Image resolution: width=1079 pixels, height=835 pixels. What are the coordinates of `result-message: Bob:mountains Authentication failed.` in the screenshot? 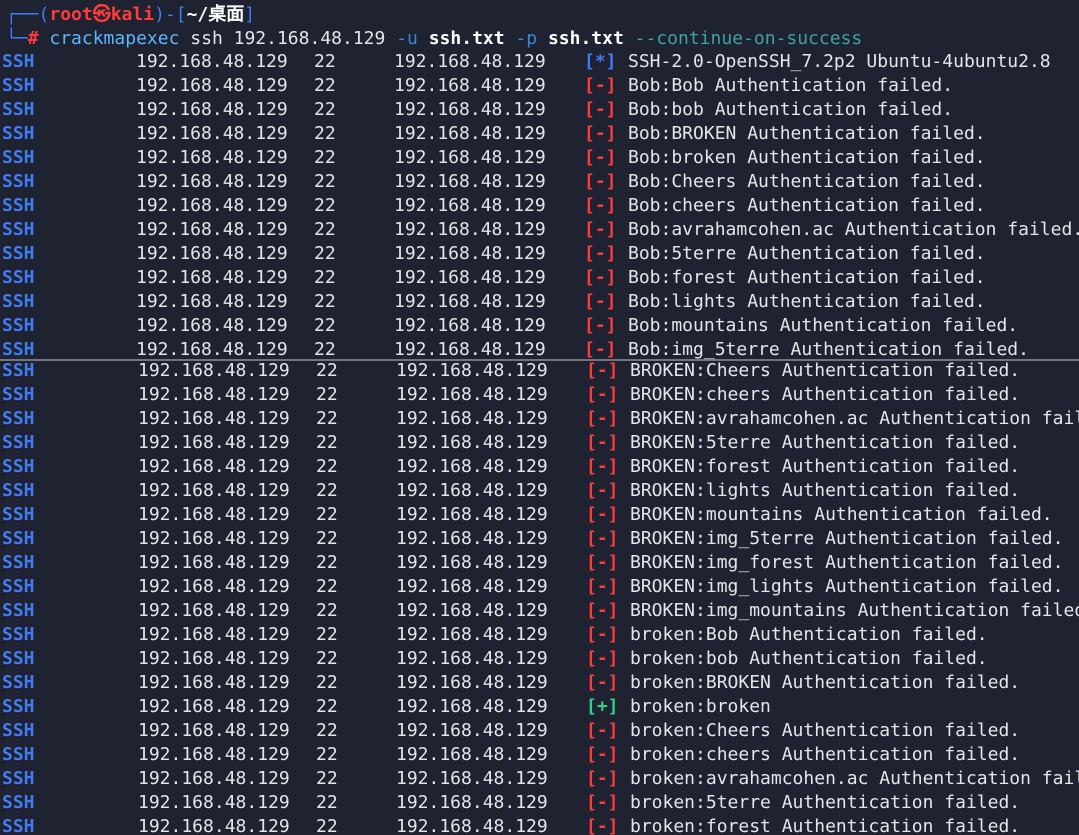 It's located at (823, 325).